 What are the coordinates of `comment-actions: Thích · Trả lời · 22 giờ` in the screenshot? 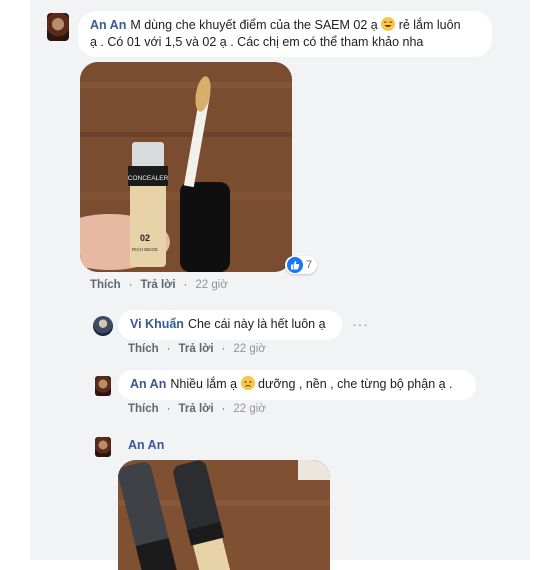 It's located at (159, 285).